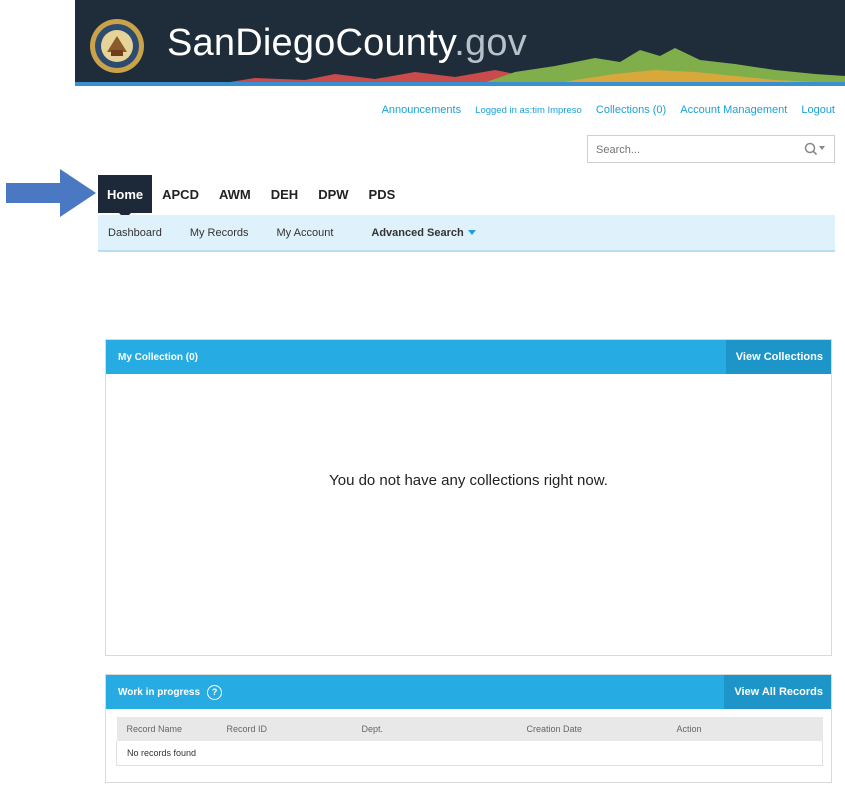  I want to click on wip-panel-header: Work in progress ? View All Records, so click(468, 692).